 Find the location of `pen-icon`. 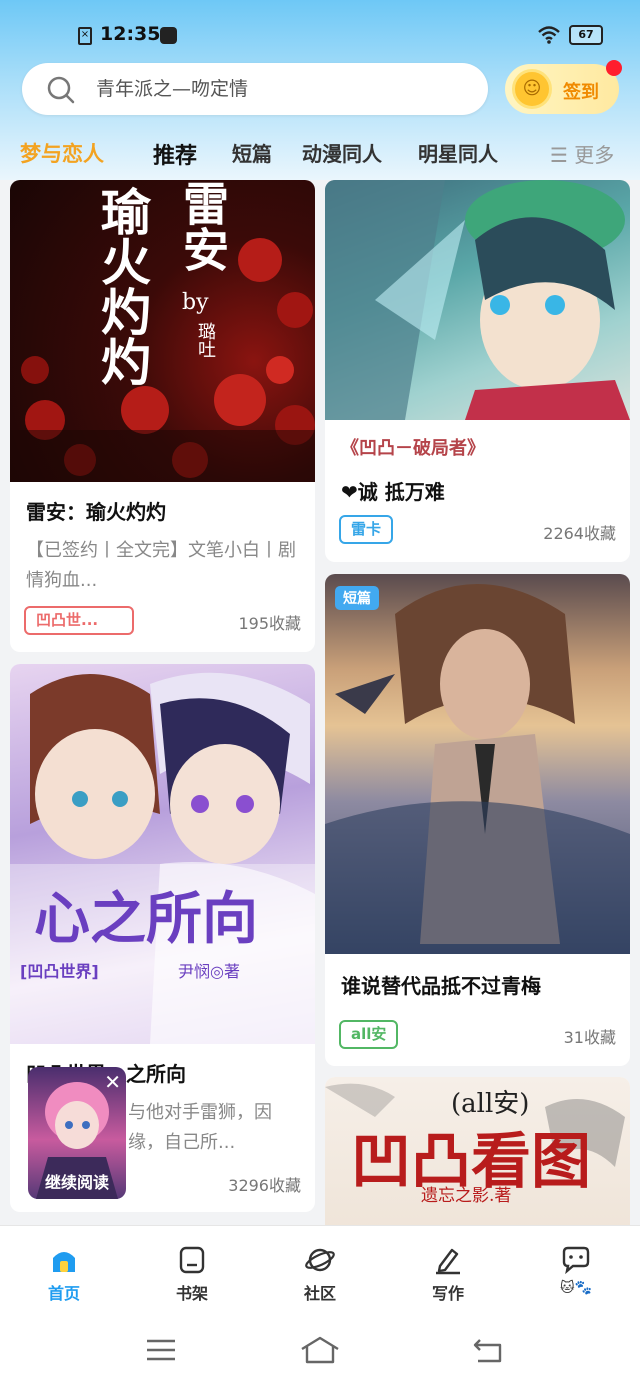

pen-icon is located at coordinates (448, 1261).